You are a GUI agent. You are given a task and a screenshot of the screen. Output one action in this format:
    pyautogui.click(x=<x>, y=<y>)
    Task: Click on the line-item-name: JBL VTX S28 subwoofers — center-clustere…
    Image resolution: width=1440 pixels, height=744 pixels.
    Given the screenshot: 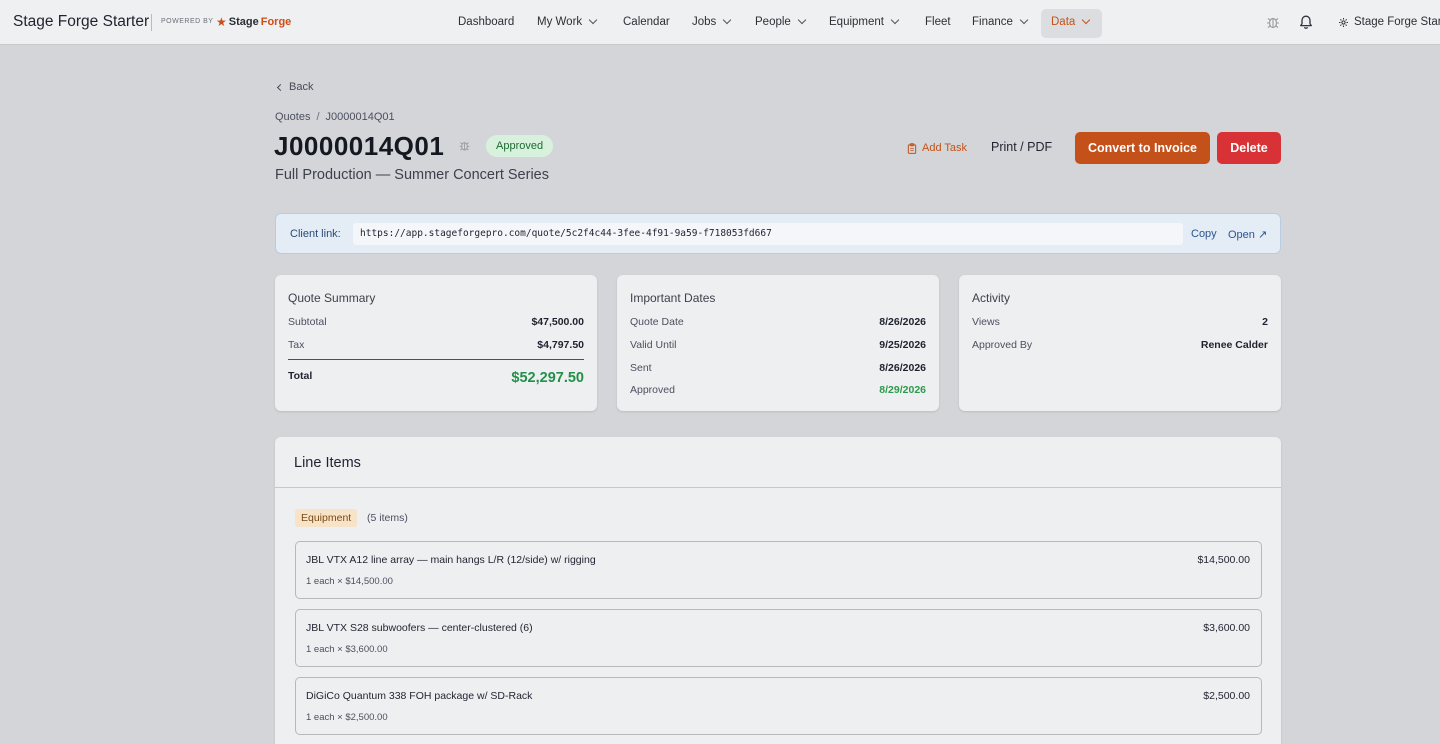 What is the action you would take?
    pyautogui.click(x=419, y=628)
    